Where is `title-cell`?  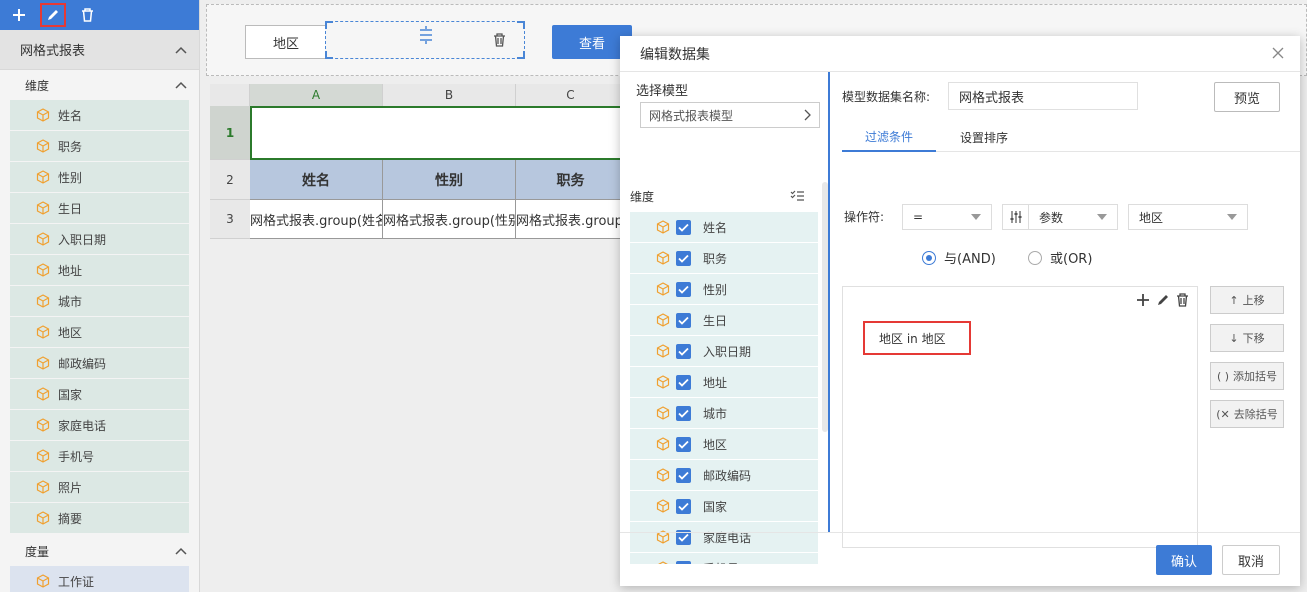 title-cell is located at coordinates (438, 133).